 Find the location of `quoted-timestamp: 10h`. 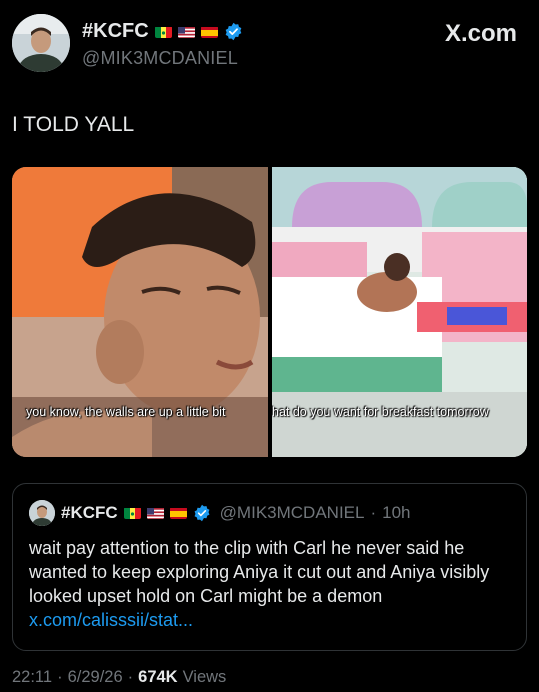

quoted-timestamp: 10h is located at coordinates (396, 513).